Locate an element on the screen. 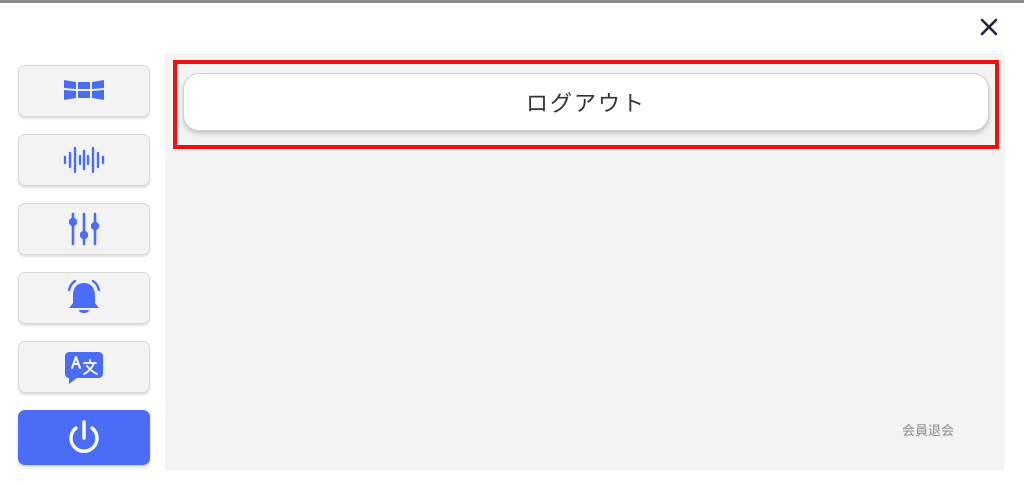 This screenshot has height=485, width=1024. sliders-icon is located at coordinates (84, 229).